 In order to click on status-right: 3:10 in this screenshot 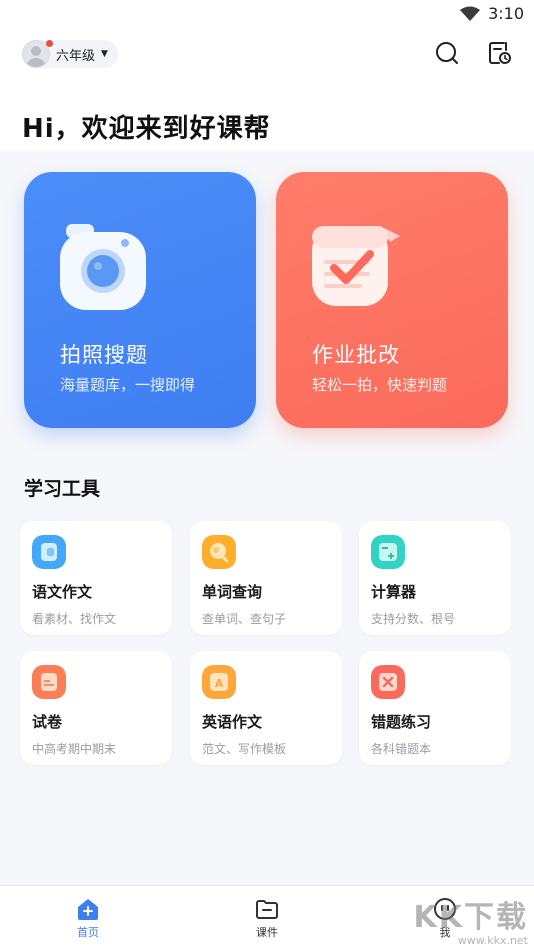, I will do `click(492, 13)`.